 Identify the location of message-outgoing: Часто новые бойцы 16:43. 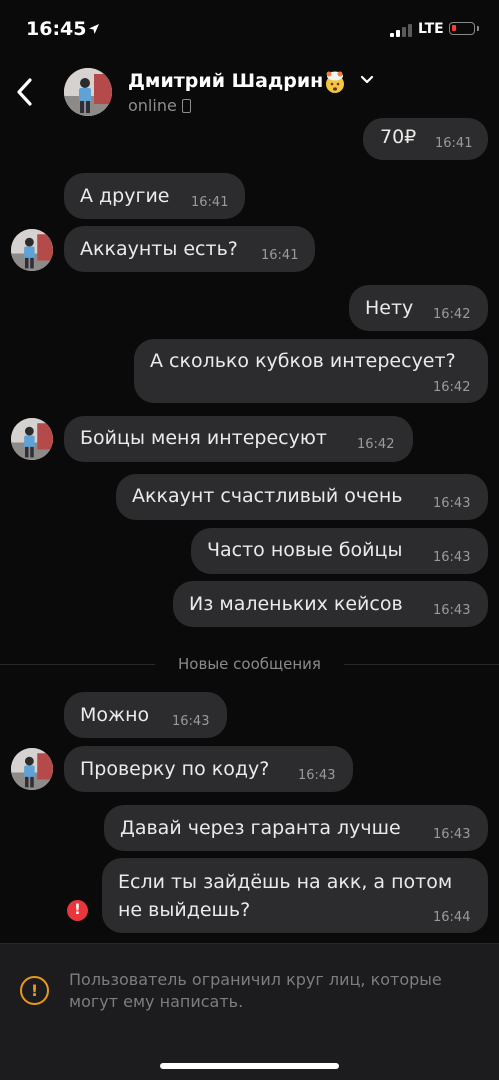
(339, 551).